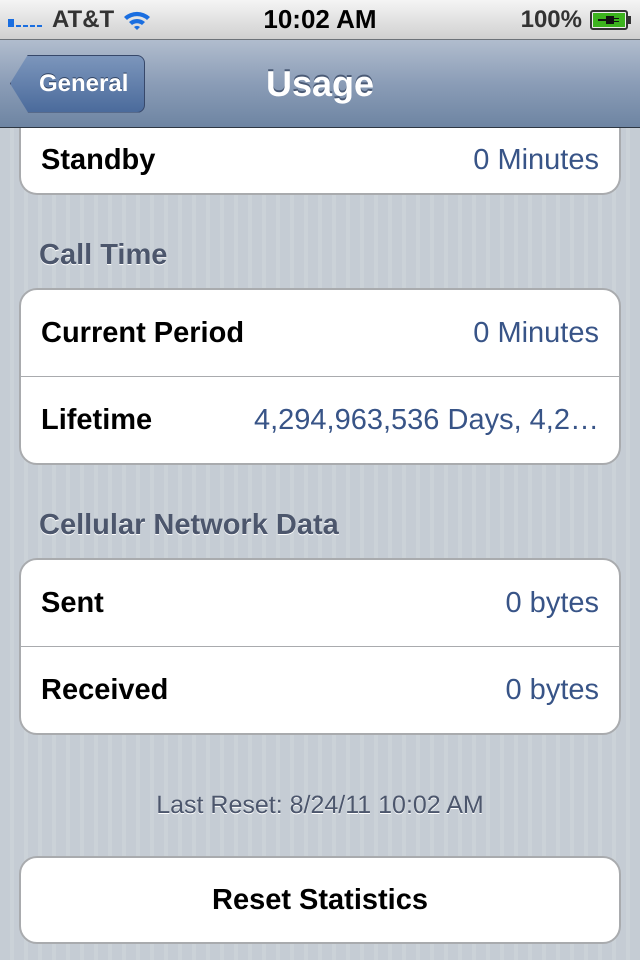 This screenshot has height=960, width=640. I want to click on clock-time: 10:02 AM, so click(320, 19).